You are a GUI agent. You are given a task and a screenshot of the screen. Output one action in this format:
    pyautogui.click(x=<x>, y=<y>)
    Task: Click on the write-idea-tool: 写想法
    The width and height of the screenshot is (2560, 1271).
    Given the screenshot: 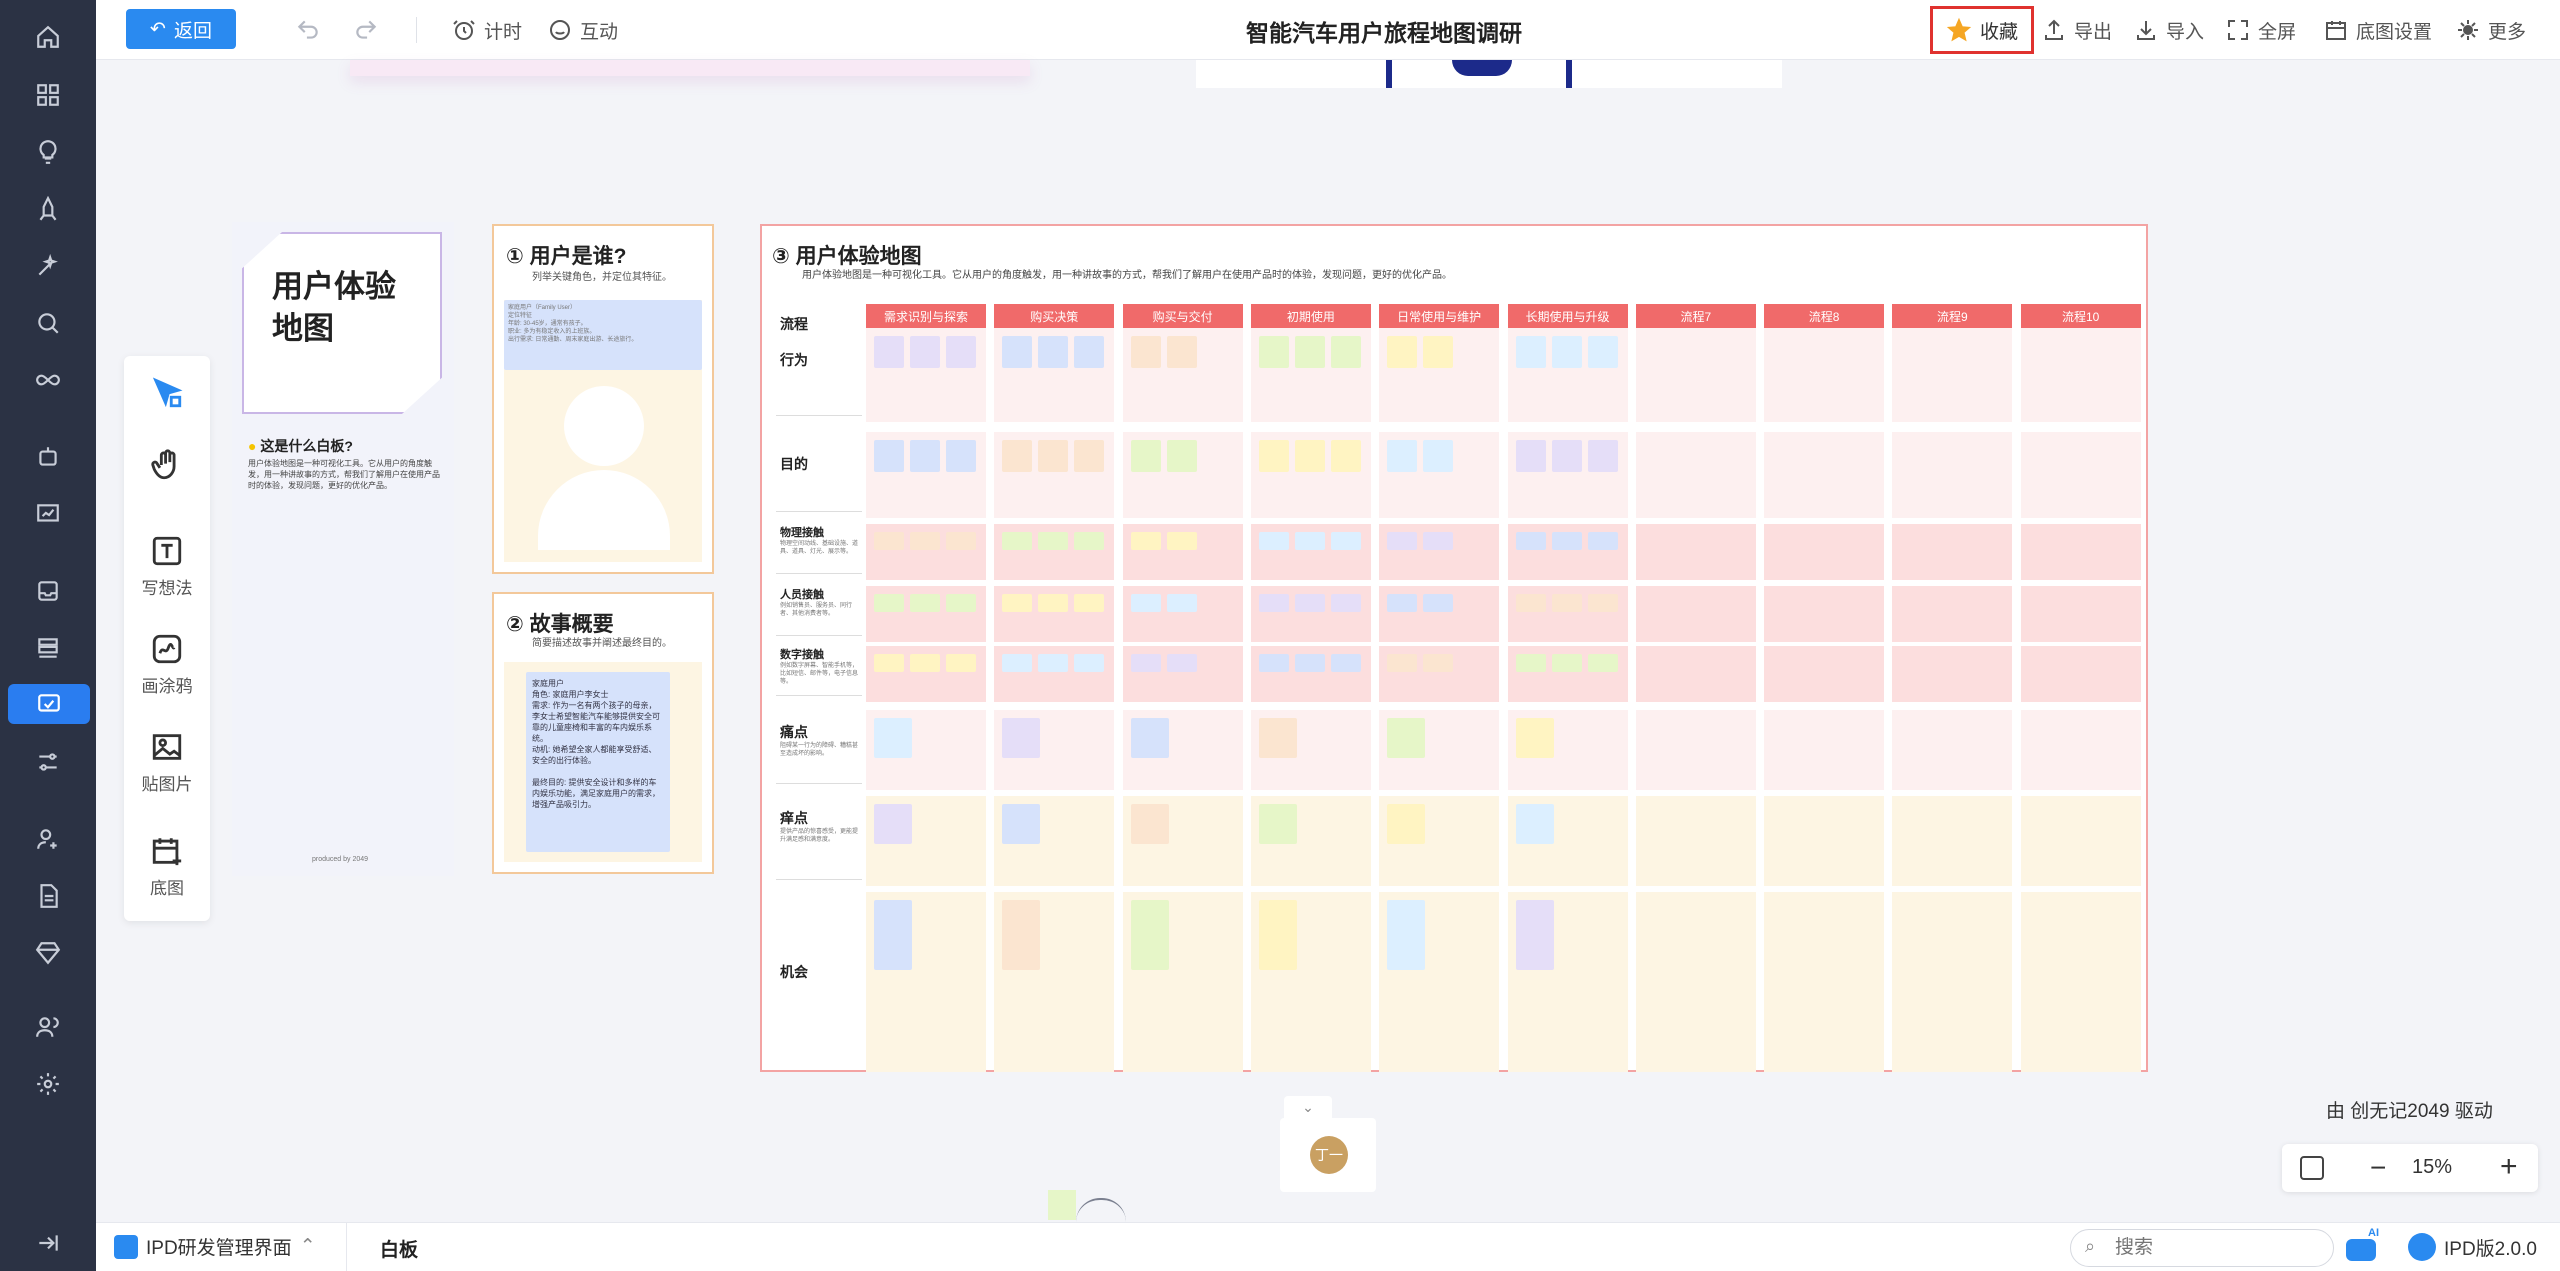 What is the action you would take?
    pyautogui.click(x=167, y=566)
    